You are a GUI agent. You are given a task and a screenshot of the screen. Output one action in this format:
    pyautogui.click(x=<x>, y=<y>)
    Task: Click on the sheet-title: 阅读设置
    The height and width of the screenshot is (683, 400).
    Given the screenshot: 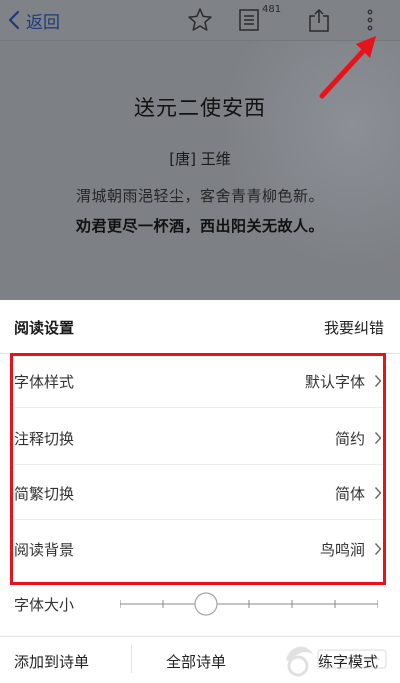 What is the action you would take?
    pyautogui.click(x=44, y=328)
    